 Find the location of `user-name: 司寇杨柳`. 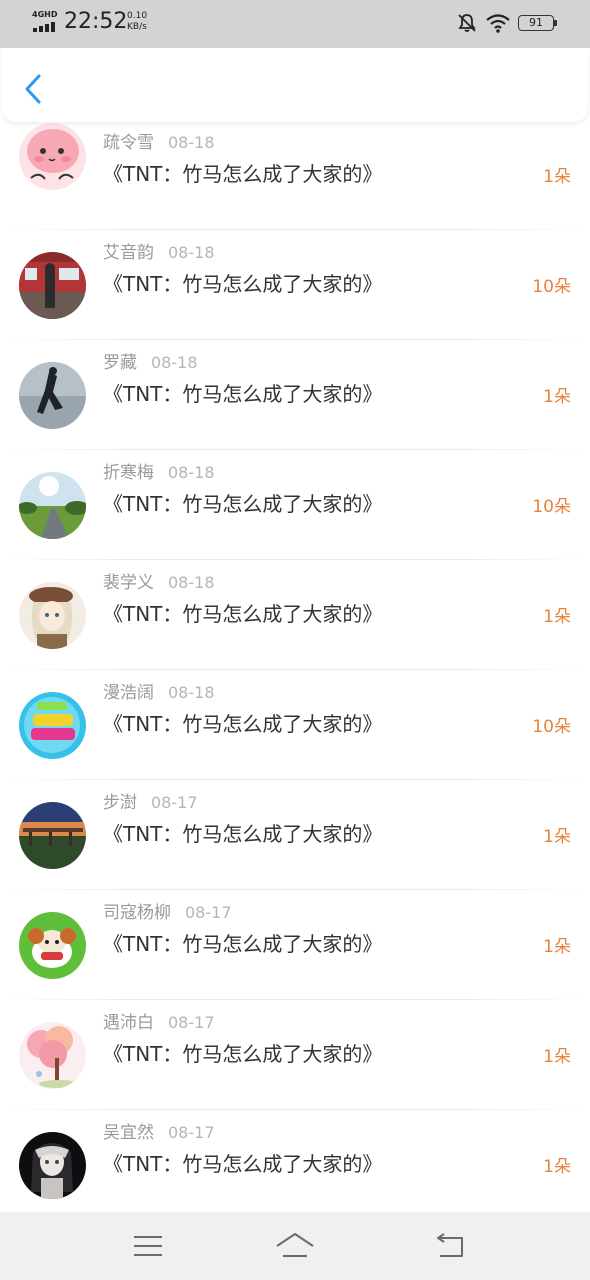

user-name: 司寇杨柳 is located at coordinates (137, 913).